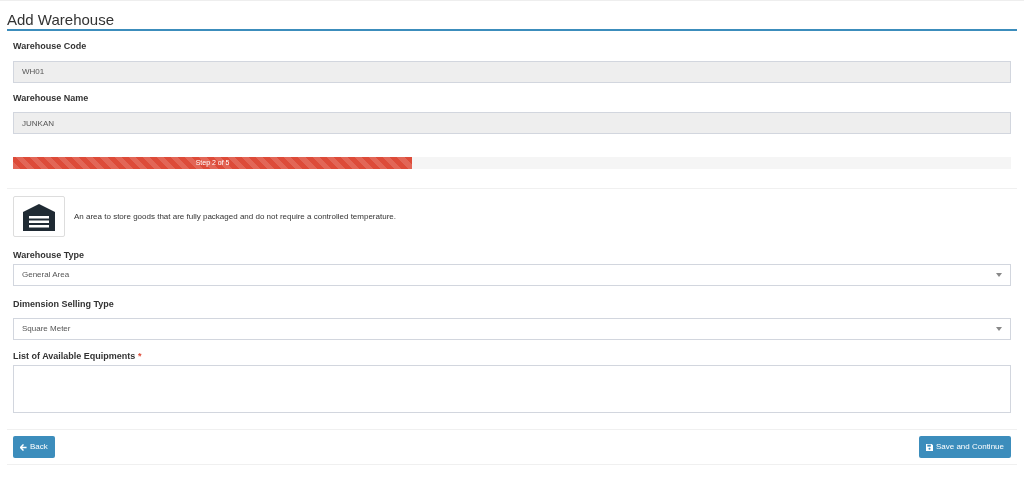 This screenshot has width=1024, height=477. I want to click on type-description: An area to store goods that are fully packaged and do not require a controlled temperature., so click(235, 216).